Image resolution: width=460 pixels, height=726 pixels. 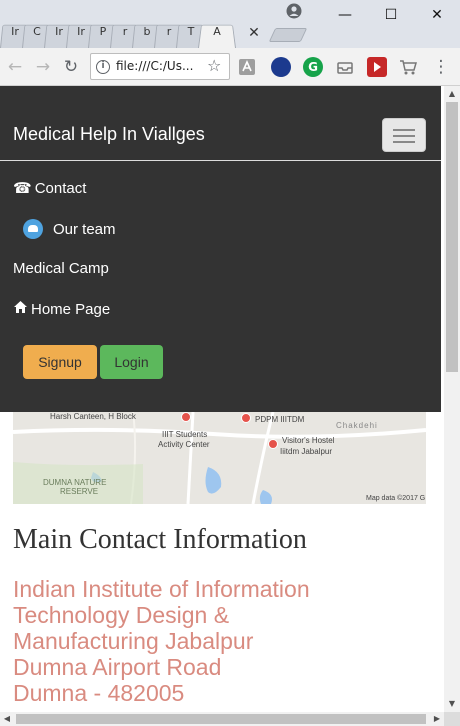 I want to click on map-label-activity-center: IIIT Students, so click(x=185, y=434).